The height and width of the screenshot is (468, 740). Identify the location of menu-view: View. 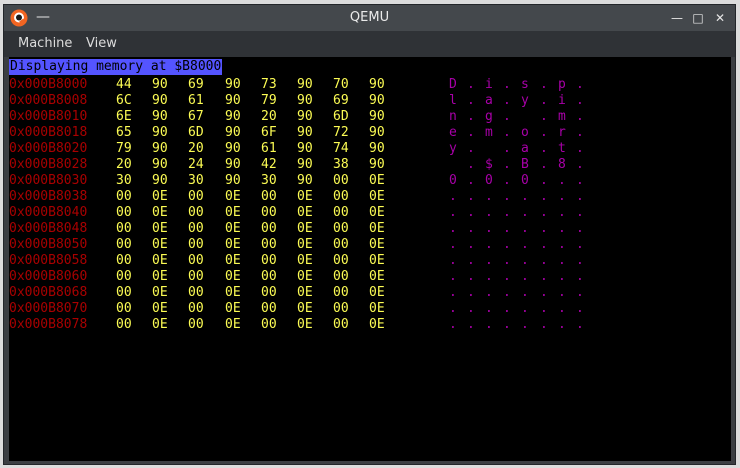
(101, 44).